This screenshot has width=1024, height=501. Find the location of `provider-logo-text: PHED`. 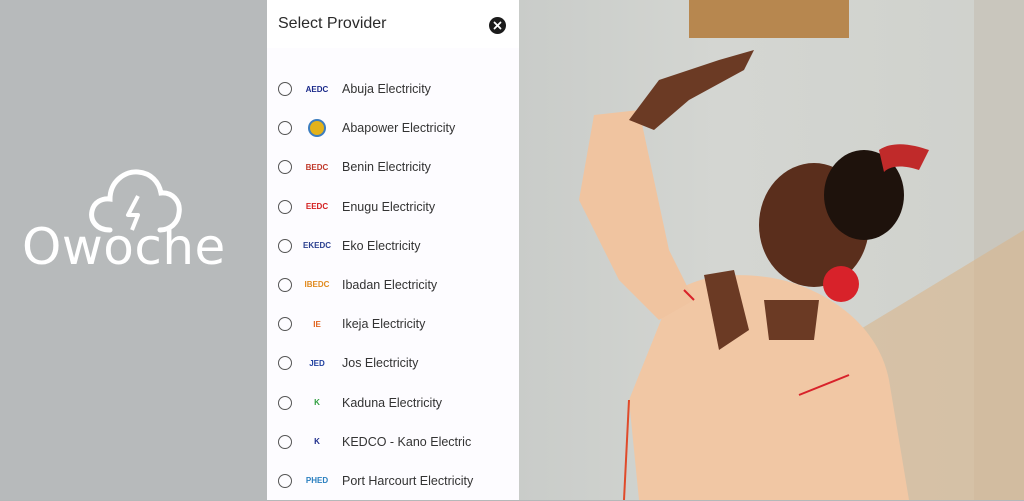

provider-logo-text: PHED is located at coordinates (317, 481).